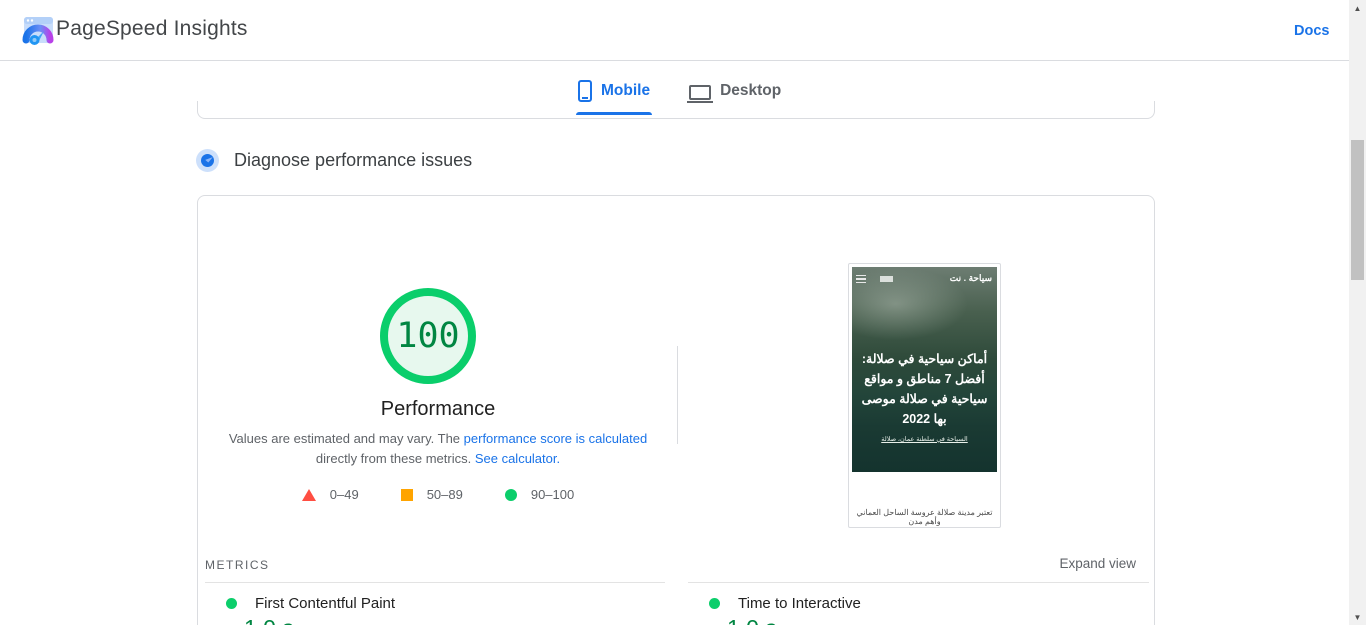 Image resolution: width=1366 pixels, height=625 pixels. What do you see at coordinates (406, 494) in the screenshot?
I see `average-square-icon` at bounding box center [406, 494].